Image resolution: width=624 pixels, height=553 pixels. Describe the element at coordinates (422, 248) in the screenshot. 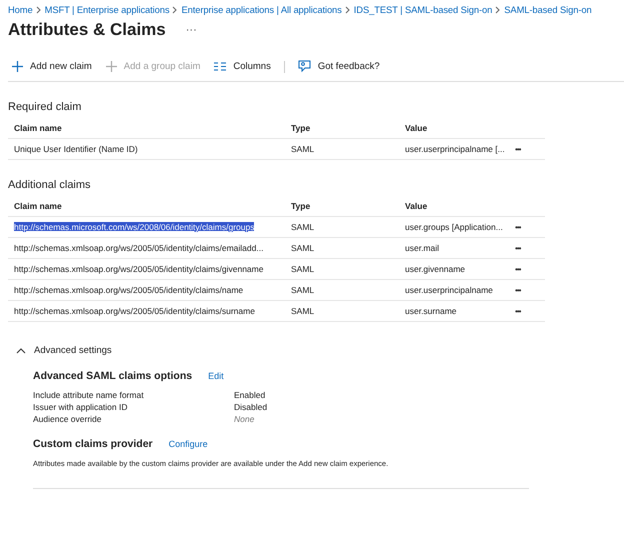

I see `claim-value: user.mail` at that location.